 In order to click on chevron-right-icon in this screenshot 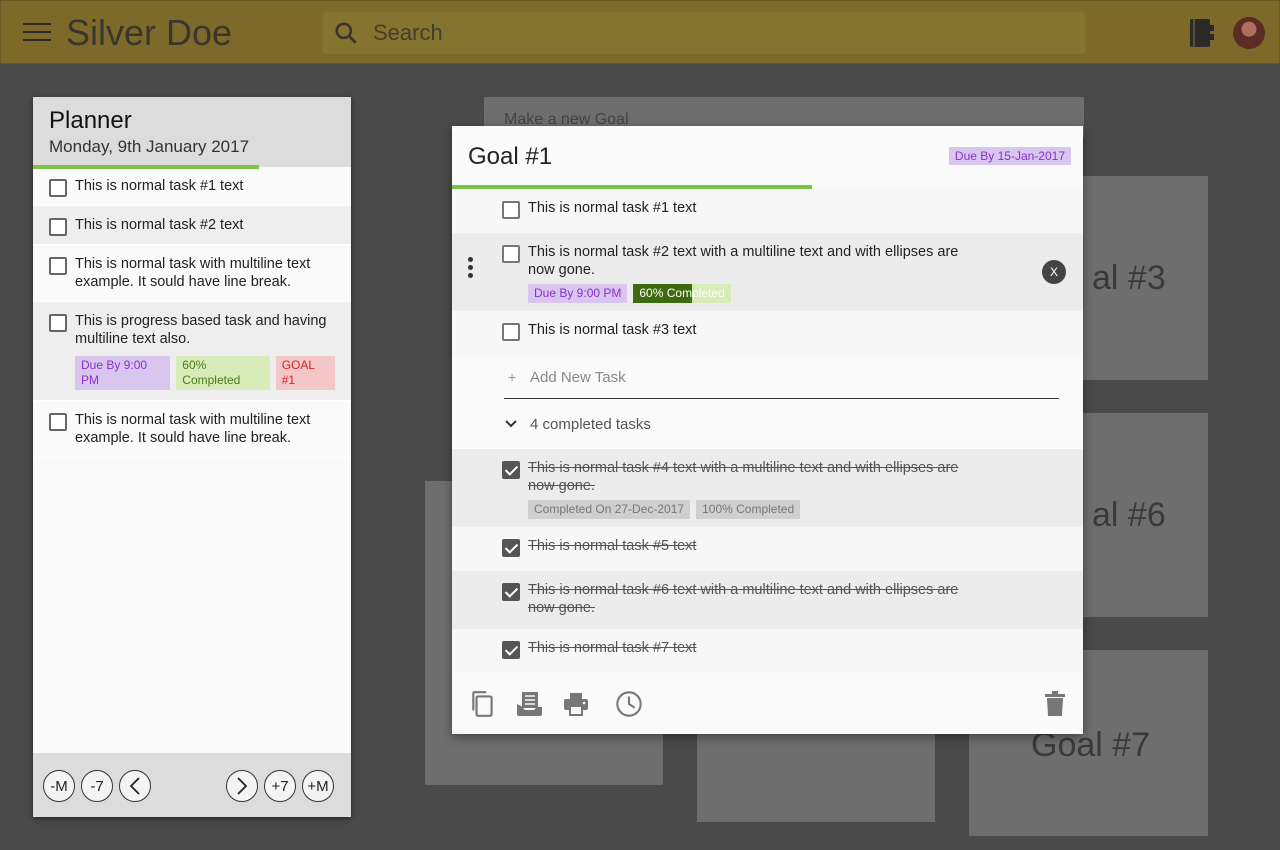, I will do `click(242, 786)`.